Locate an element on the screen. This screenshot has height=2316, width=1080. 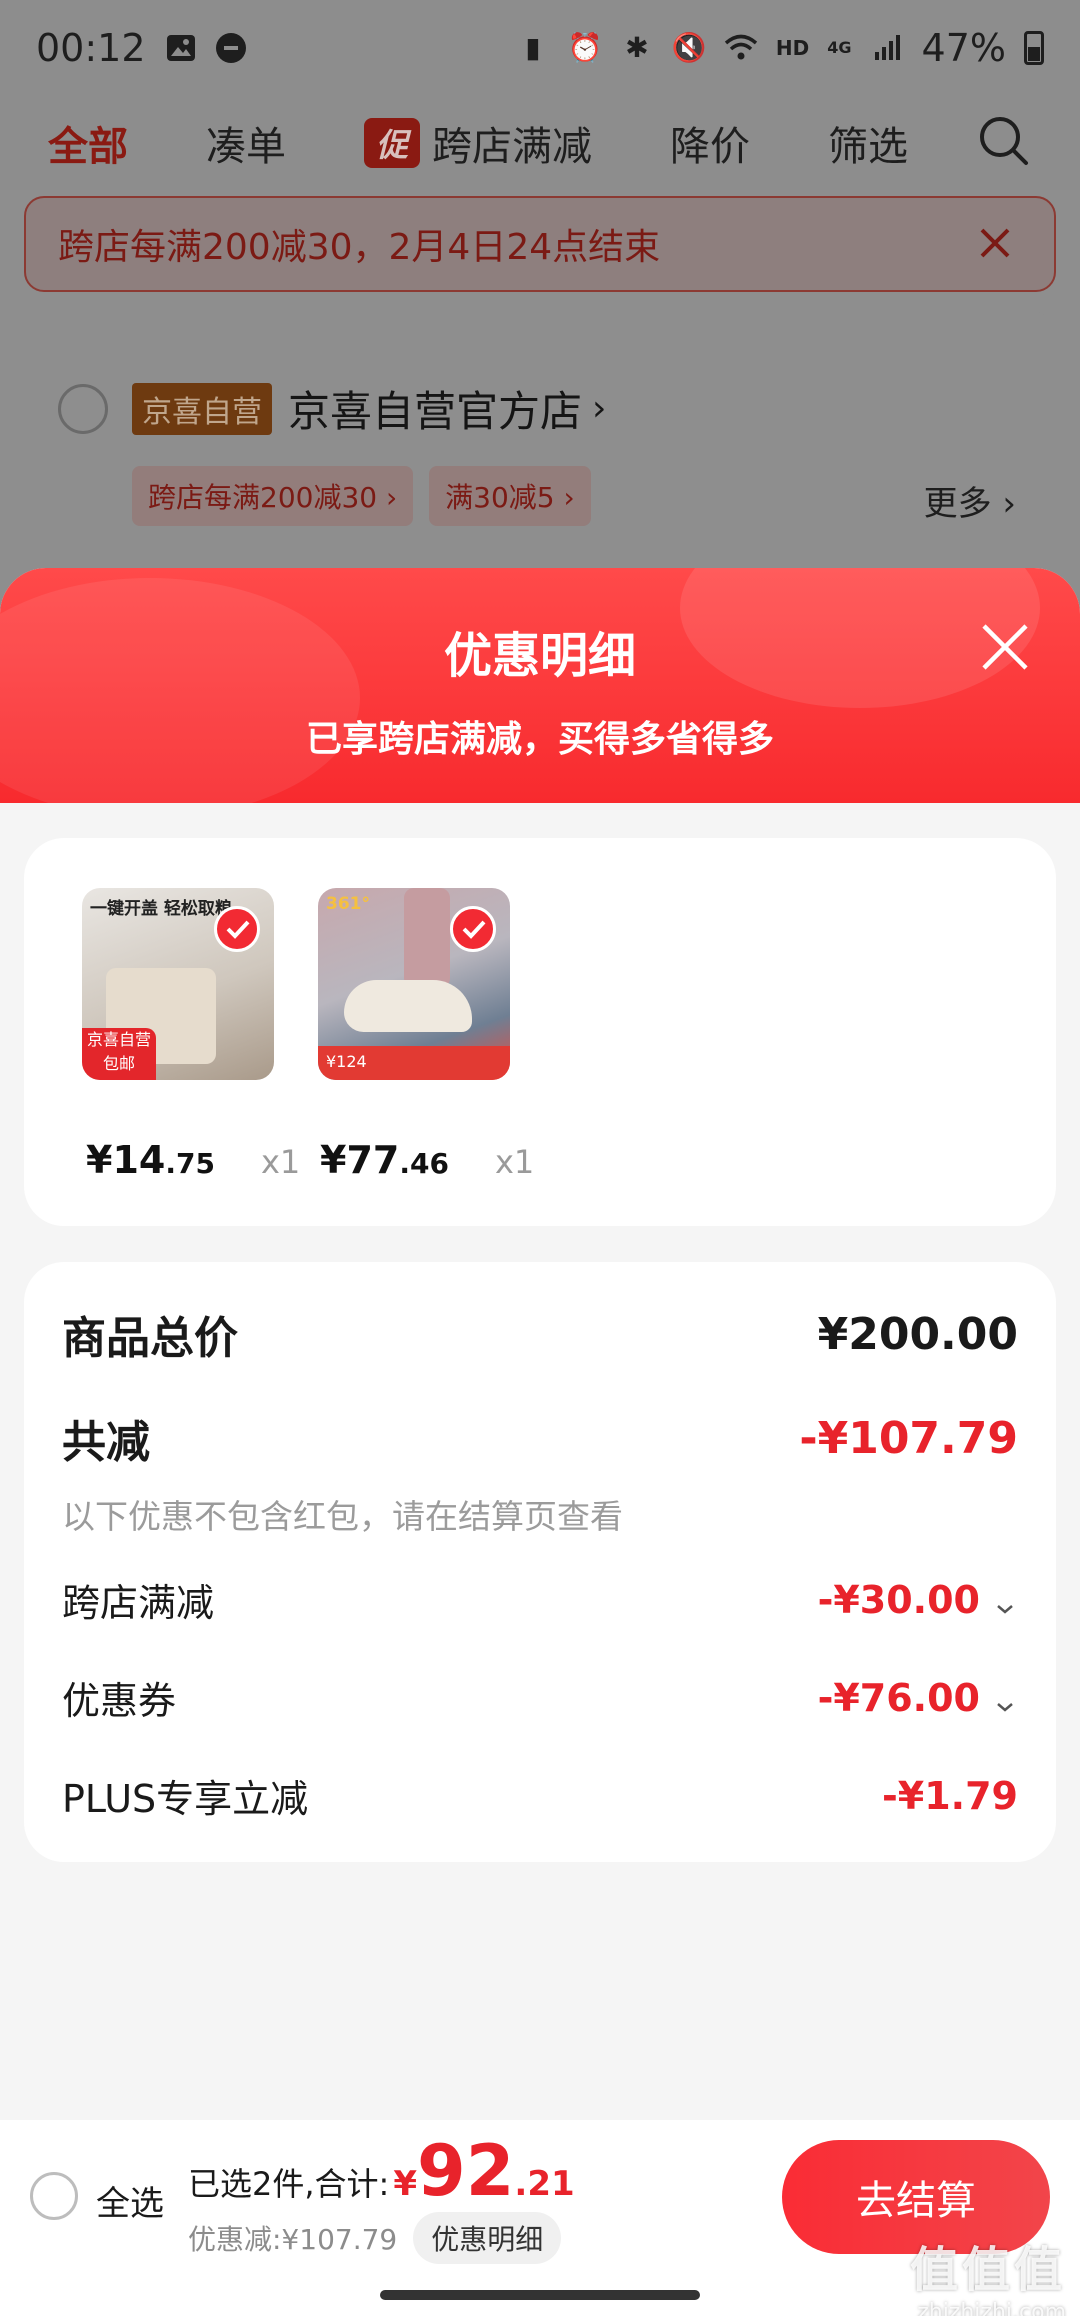
bluetooth-icon: ✱ is located at coordinates (637, 47).